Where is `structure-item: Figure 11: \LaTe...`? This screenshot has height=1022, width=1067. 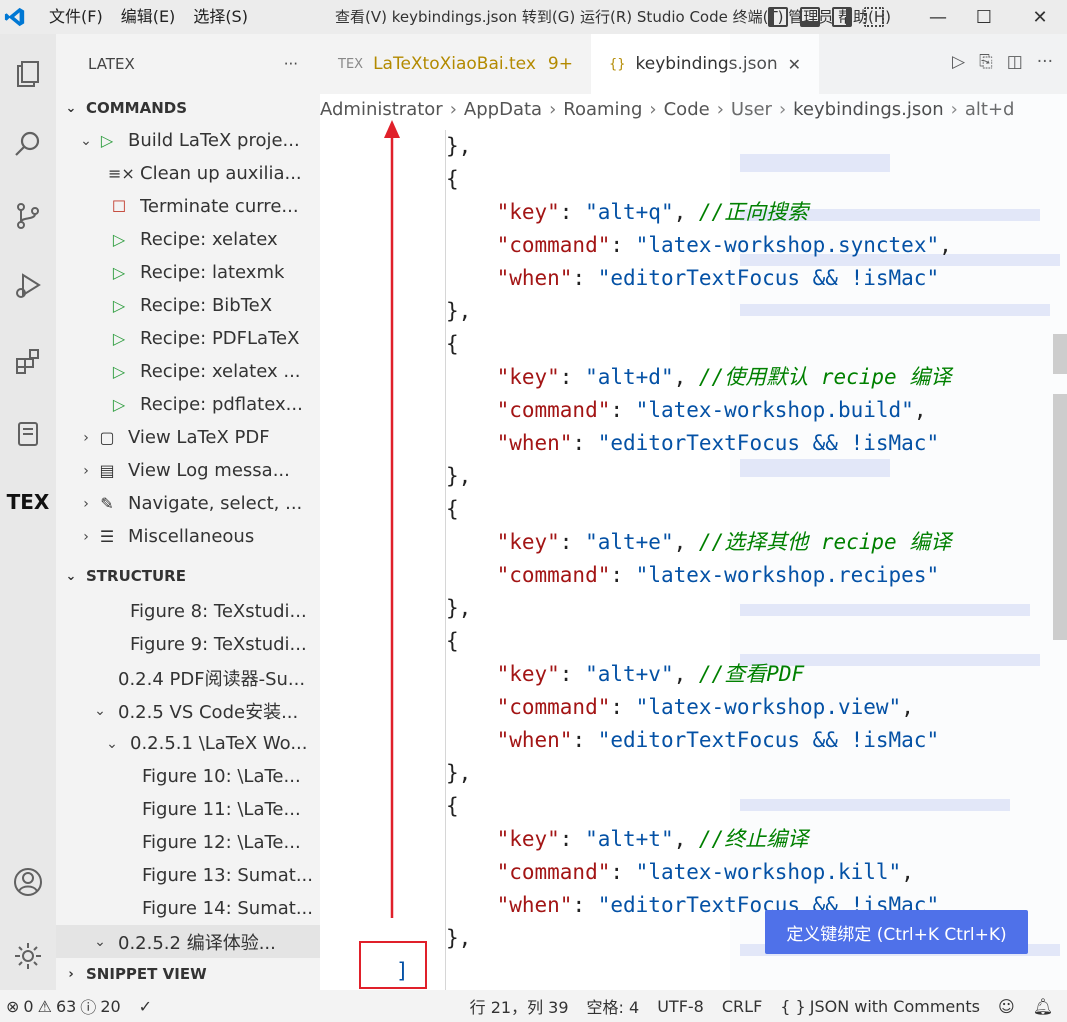
structure-item: Figure 11: \LaTe... is located at coordinates (188, 809).